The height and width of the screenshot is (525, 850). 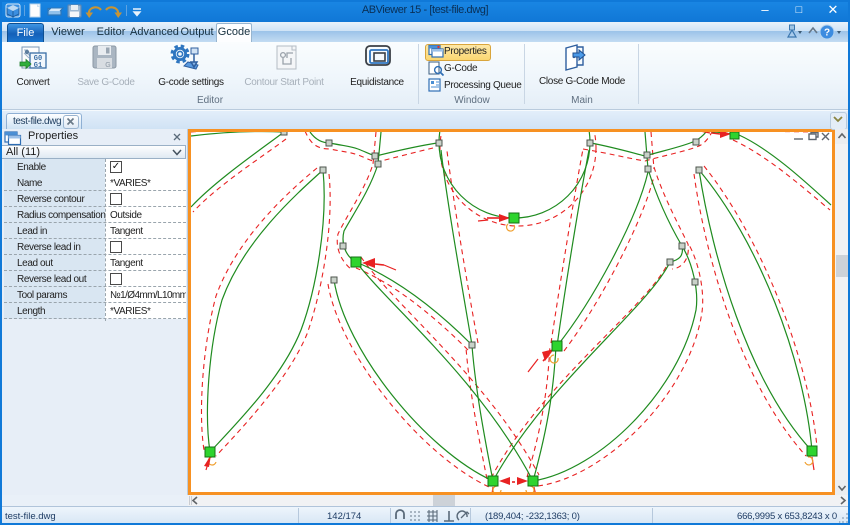 I want to click on svg-text: G, so click(x=107, y=65).